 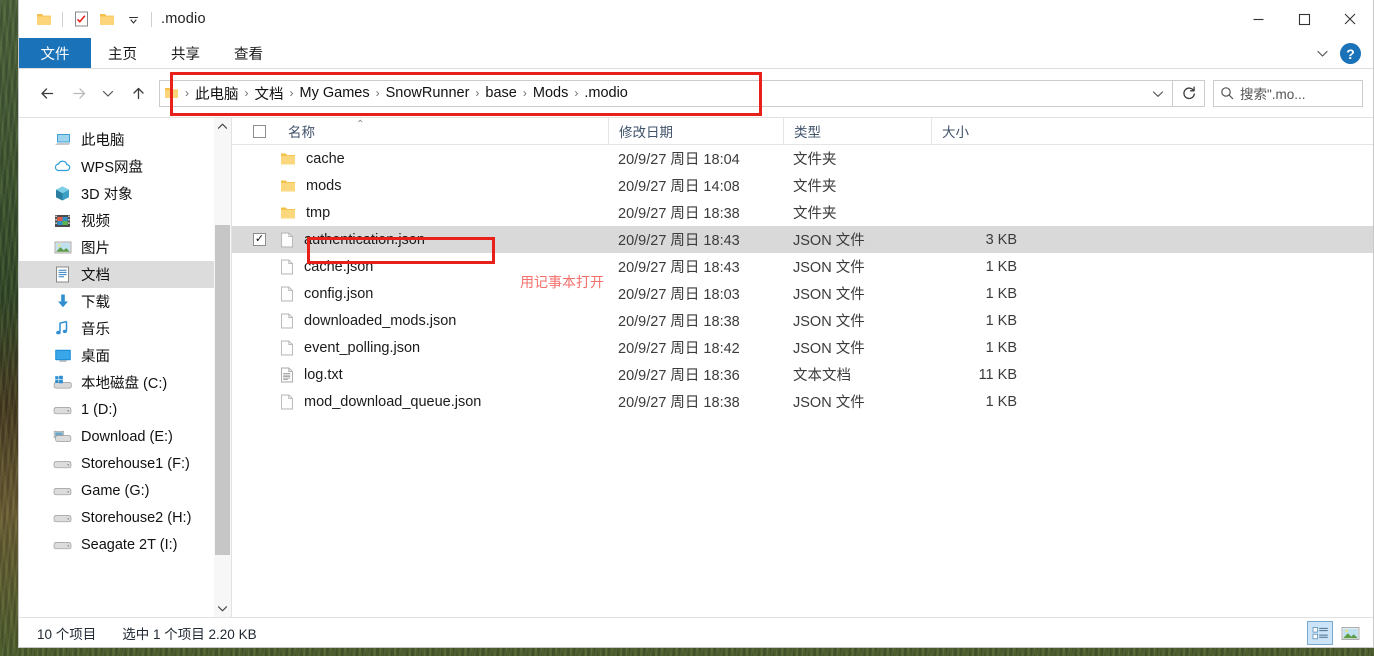 What do you see at coordinates (606, 93) in the screenshot?
I see `breadcrumb-item-6: .modio` at bounding box center [606, 93].